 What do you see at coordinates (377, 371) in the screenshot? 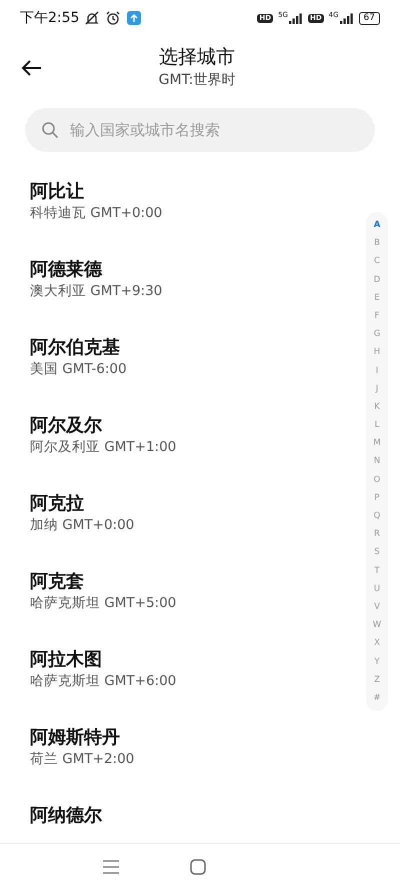
I see `index-letter: I` at bounding box center [377, 371].